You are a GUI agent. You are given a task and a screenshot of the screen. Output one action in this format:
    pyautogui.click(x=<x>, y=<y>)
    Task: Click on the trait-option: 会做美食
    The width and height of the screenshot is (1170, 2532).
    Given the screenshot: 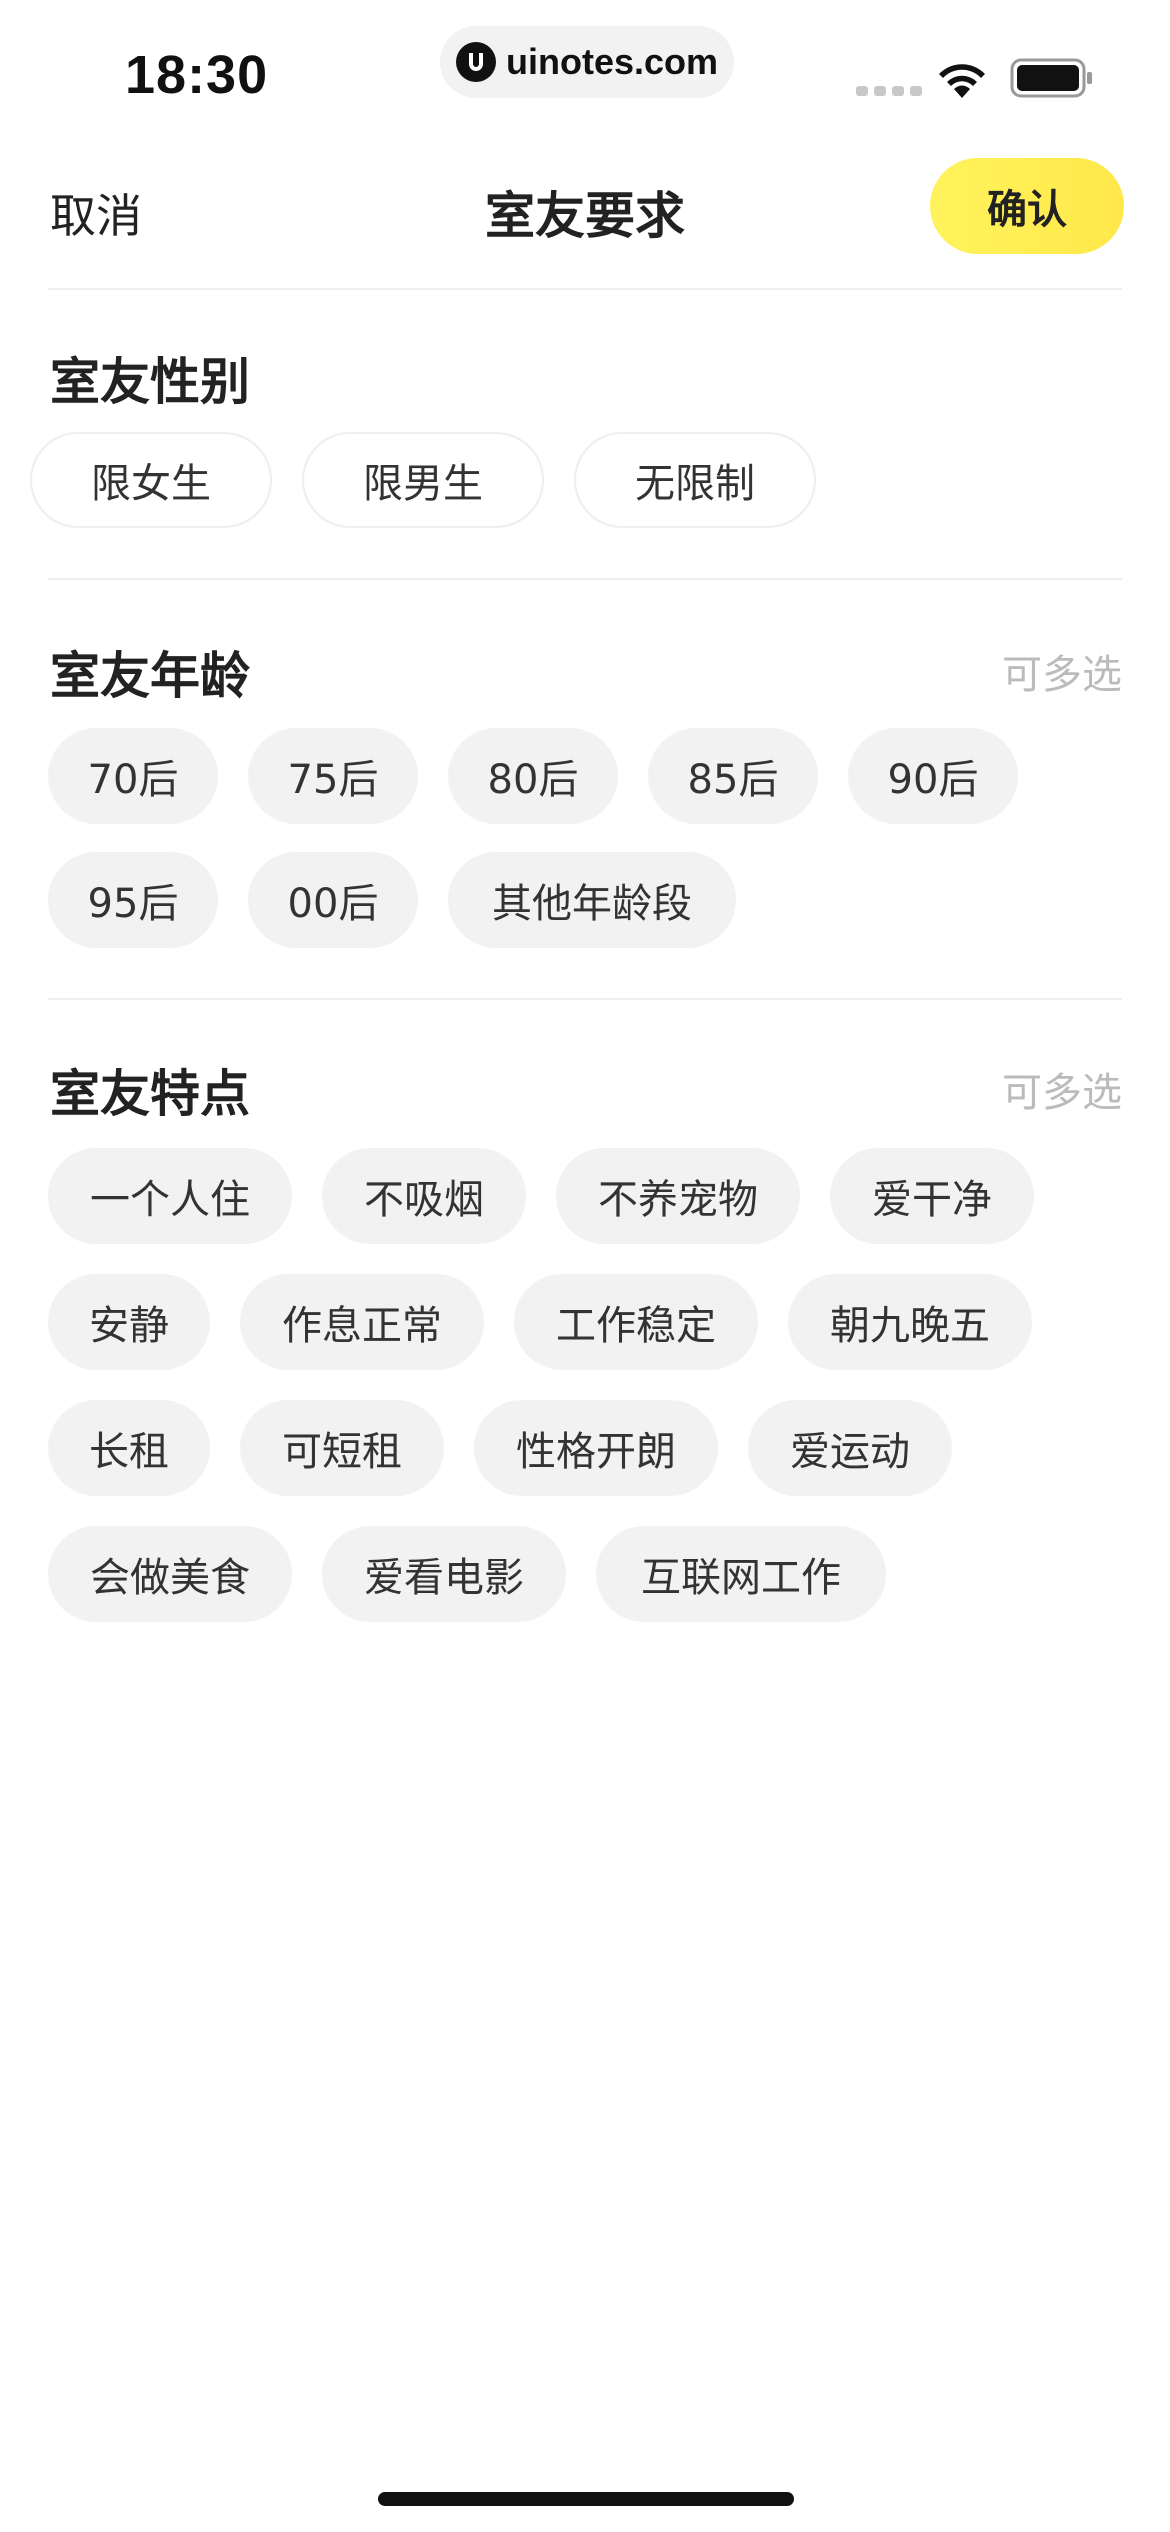 What is the action you would take?
    pyautogui.click(x=170, y=1574)
    